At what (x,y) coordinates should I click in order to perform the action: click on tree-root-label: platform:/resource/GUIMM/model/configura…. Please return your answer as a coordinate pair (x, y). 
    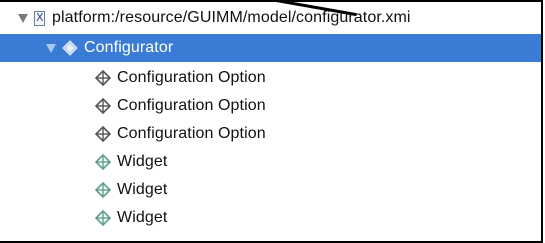
    Looking at the image, I should click on (231, 17).